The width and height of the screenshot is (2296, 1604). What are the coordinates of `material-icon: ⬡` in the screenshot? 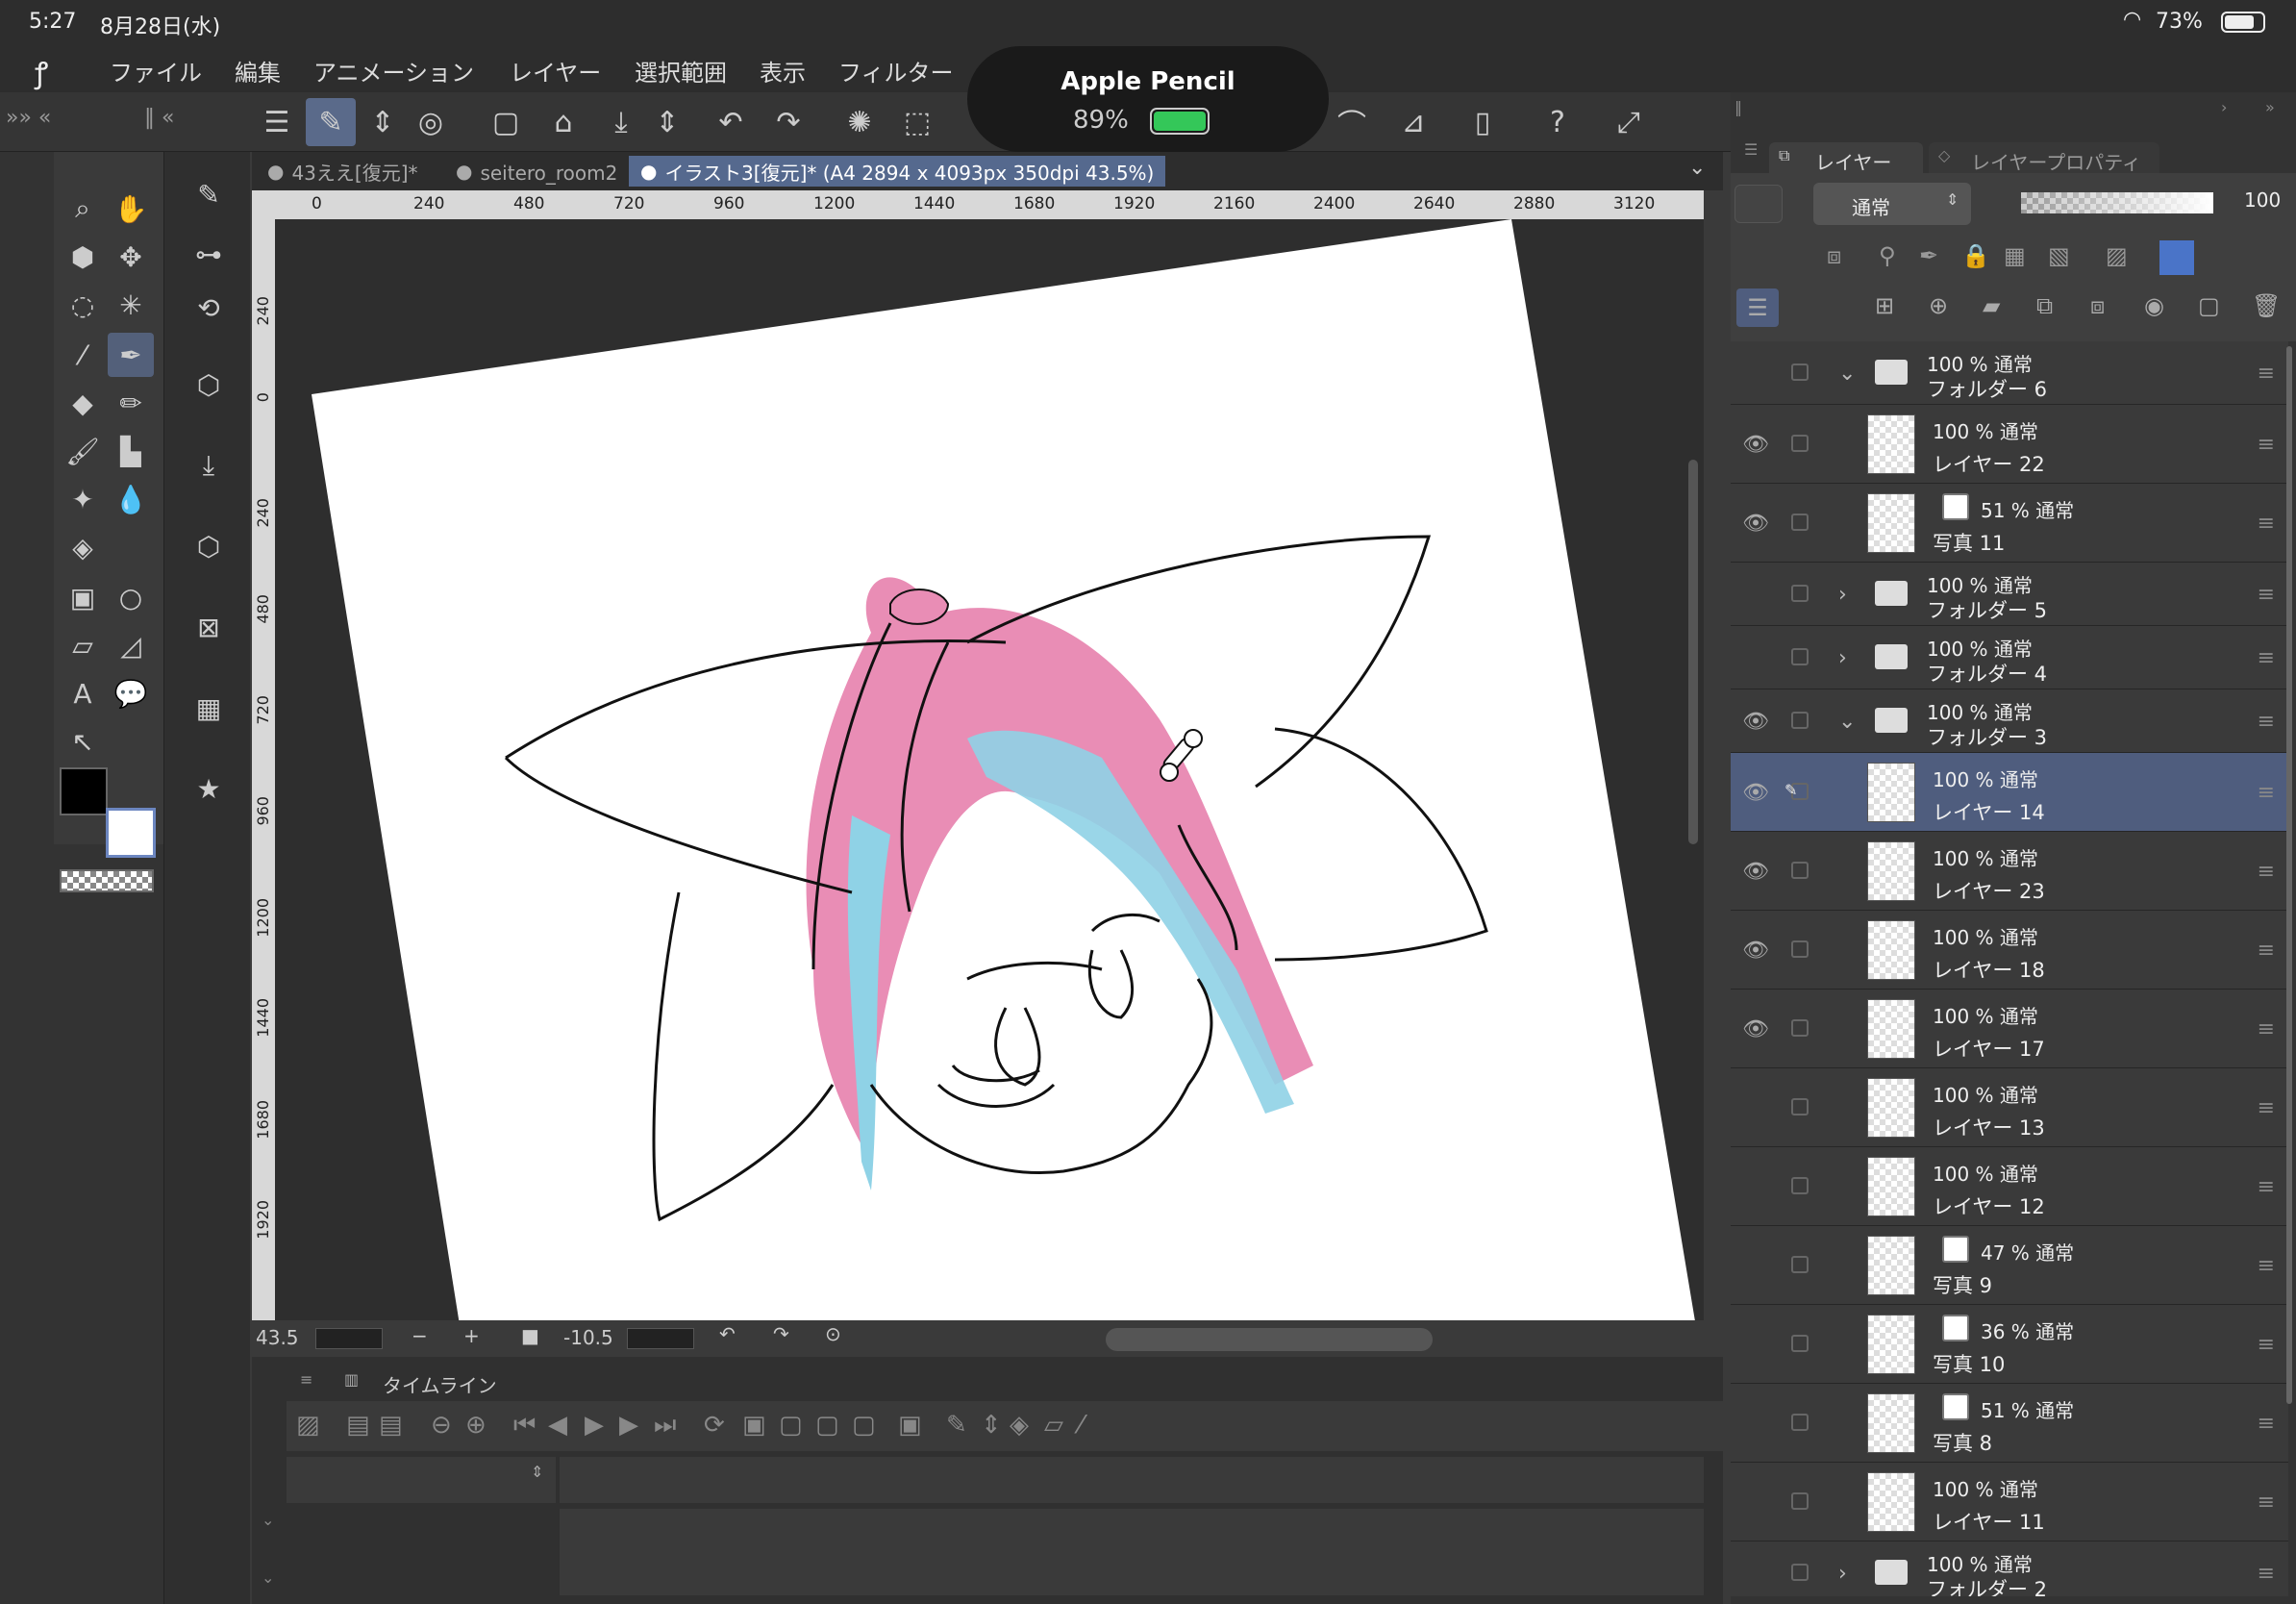 It's located at (209, 385).